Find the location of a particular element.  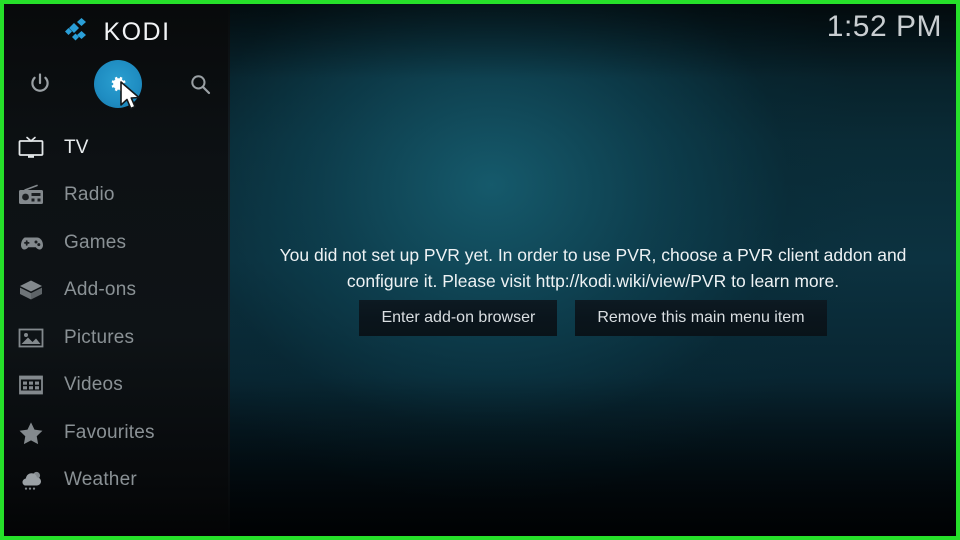

cloud-sun-icon is located at coordinates (31, 480).